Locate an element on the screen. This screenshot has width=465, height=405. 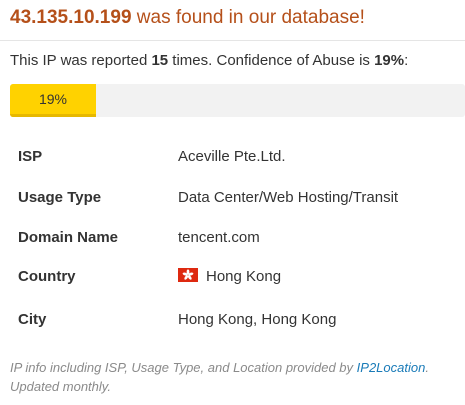
summary-suffix: : is located at coordinates (406, 60).